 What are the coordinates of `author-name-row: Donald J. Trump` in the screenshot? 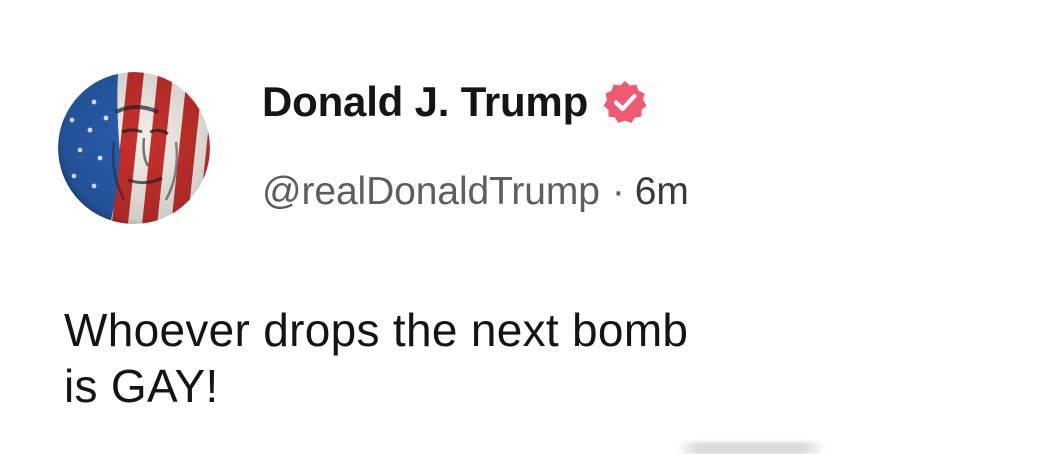 It's located at (455, 102).